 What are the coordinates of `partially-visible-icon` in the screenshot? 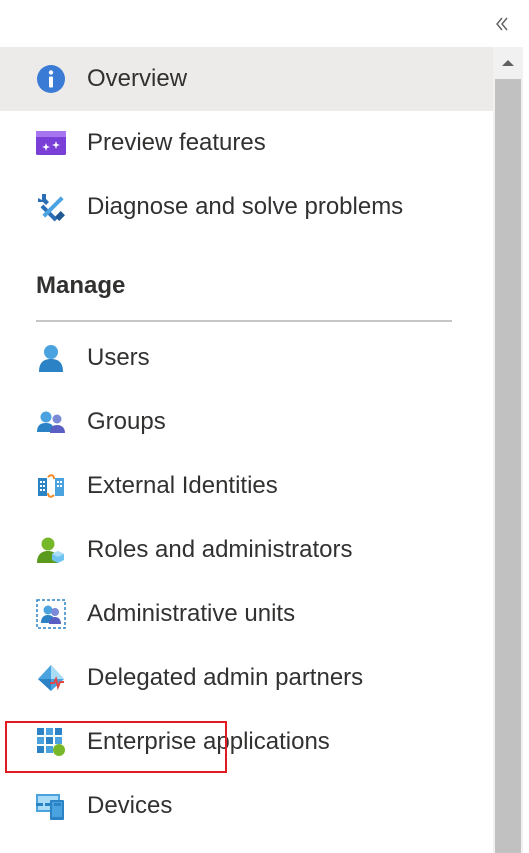 It's located at (48, 804).